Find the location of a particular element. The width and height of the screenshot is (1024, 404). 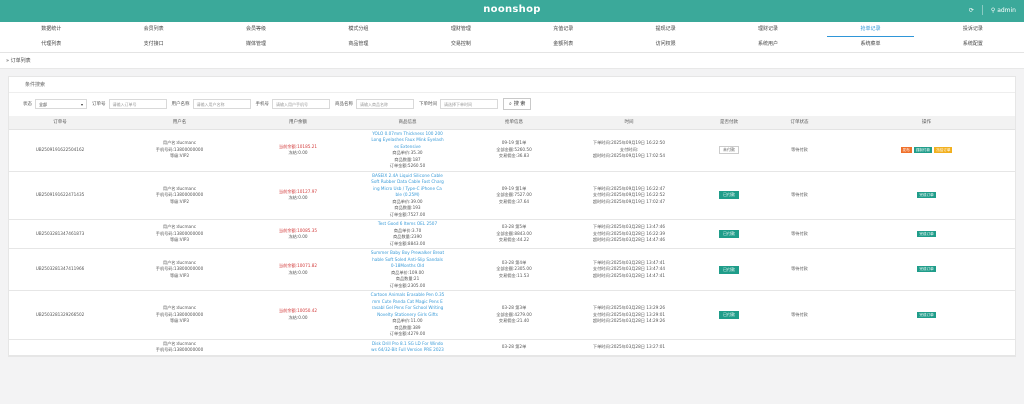

filter-phone: 手机号 请输入用户手机号 is located at coordinates (293, 104).